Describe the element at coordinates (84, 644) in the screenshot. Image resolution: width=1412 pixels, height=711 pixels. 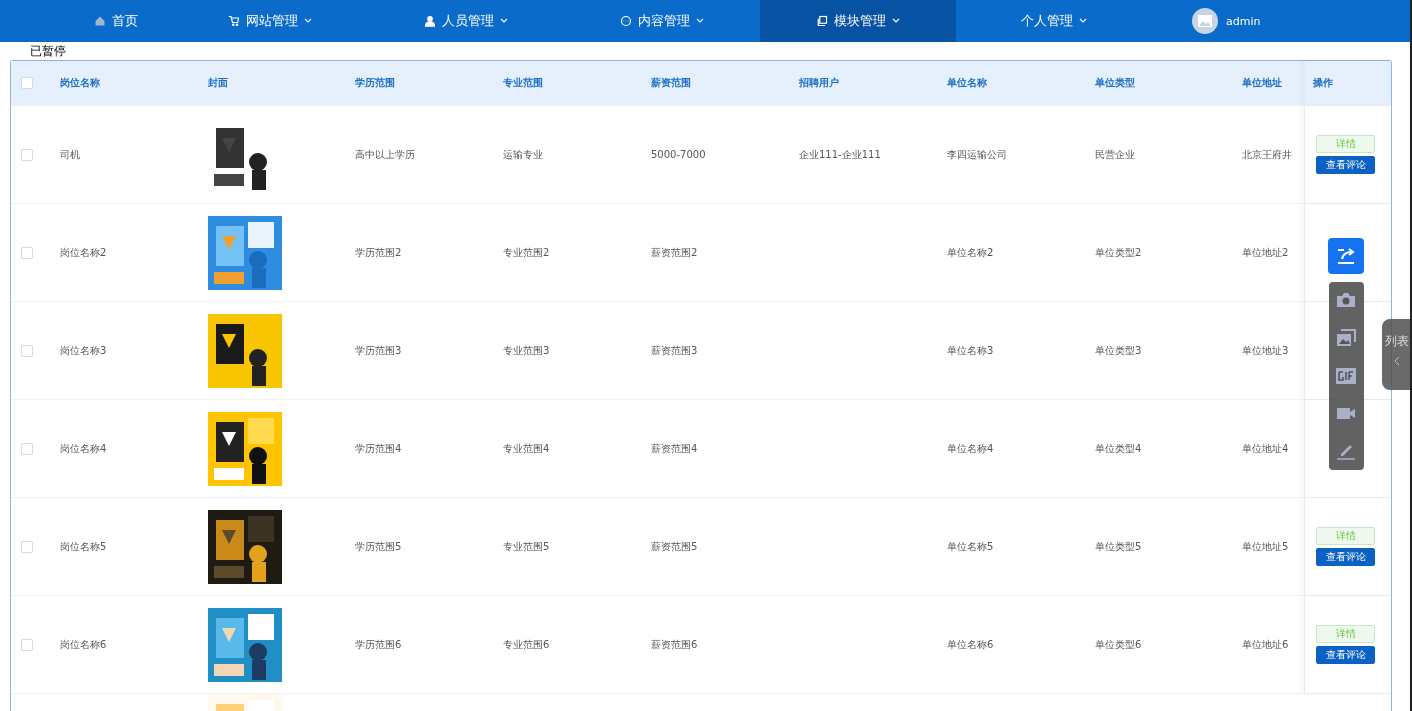
I see `table-cell-text: 岗位名称6` at that location.